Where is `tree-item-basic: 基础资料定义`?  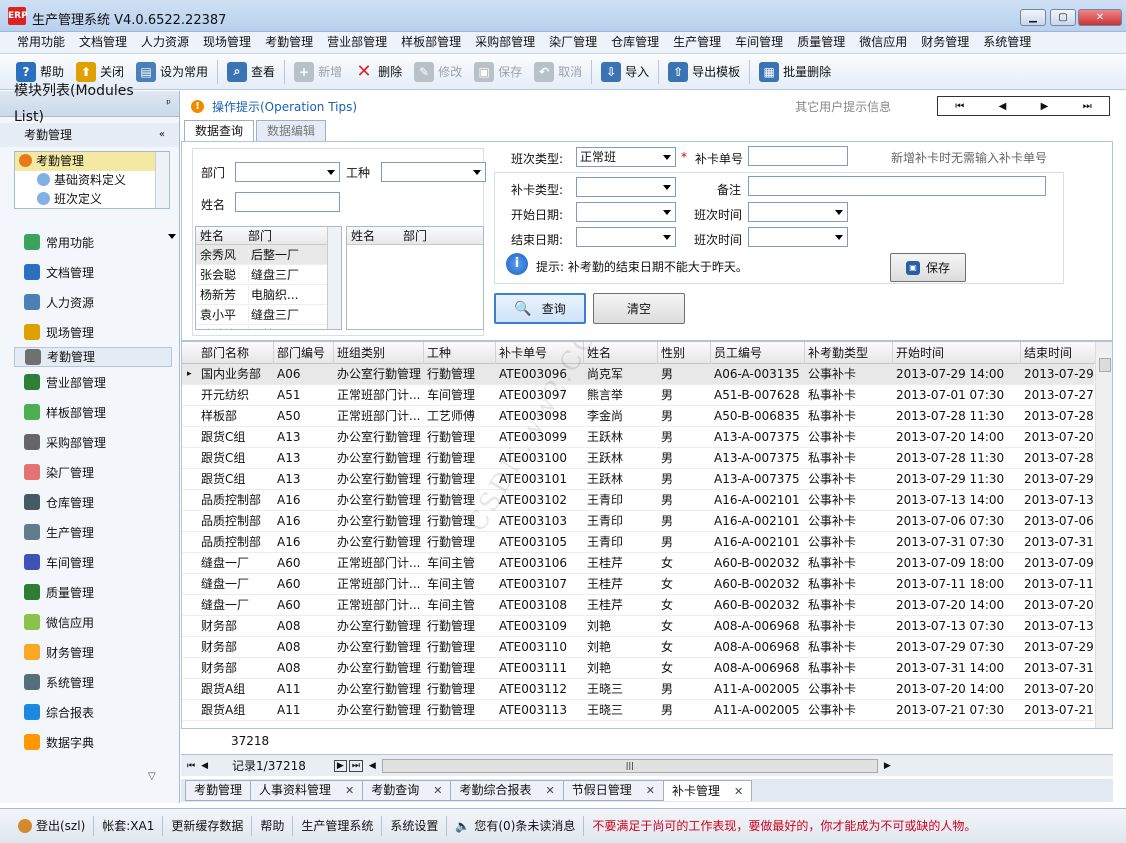 tree-item-basic: 基础资料定义 is located at coordinates (92, 180).